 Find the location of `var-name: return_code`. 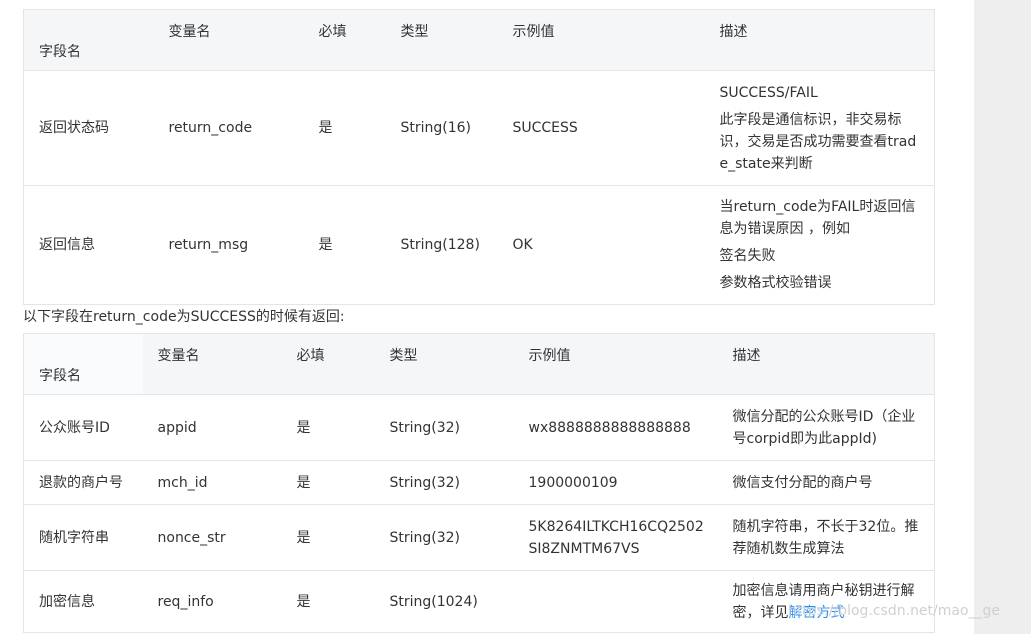

var-name: return_code is located at coordinates (210, 128).